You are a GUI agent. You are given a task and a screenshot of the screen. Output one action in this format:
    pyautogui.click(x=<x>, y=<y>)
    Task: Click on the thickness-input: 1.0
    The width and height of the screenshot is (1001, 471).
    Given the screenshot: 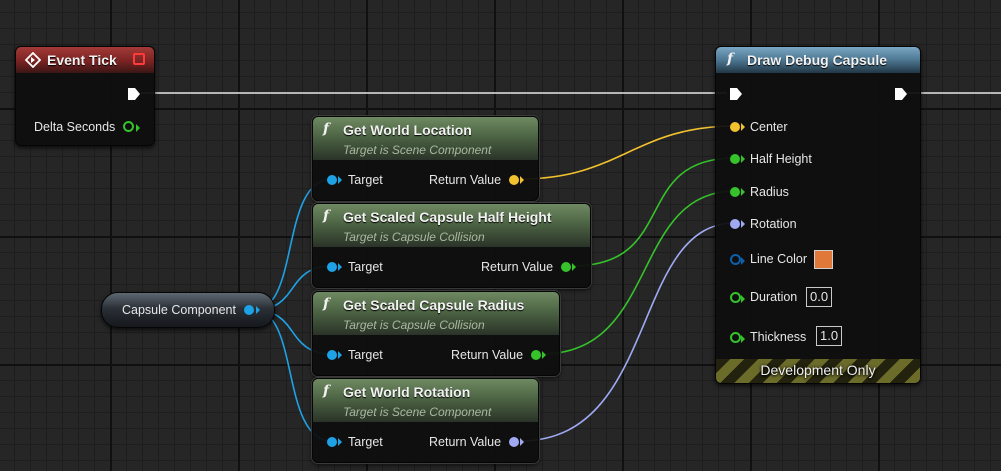 What is the action you would take?
    pyautogui.click(x=829, y=336)
    